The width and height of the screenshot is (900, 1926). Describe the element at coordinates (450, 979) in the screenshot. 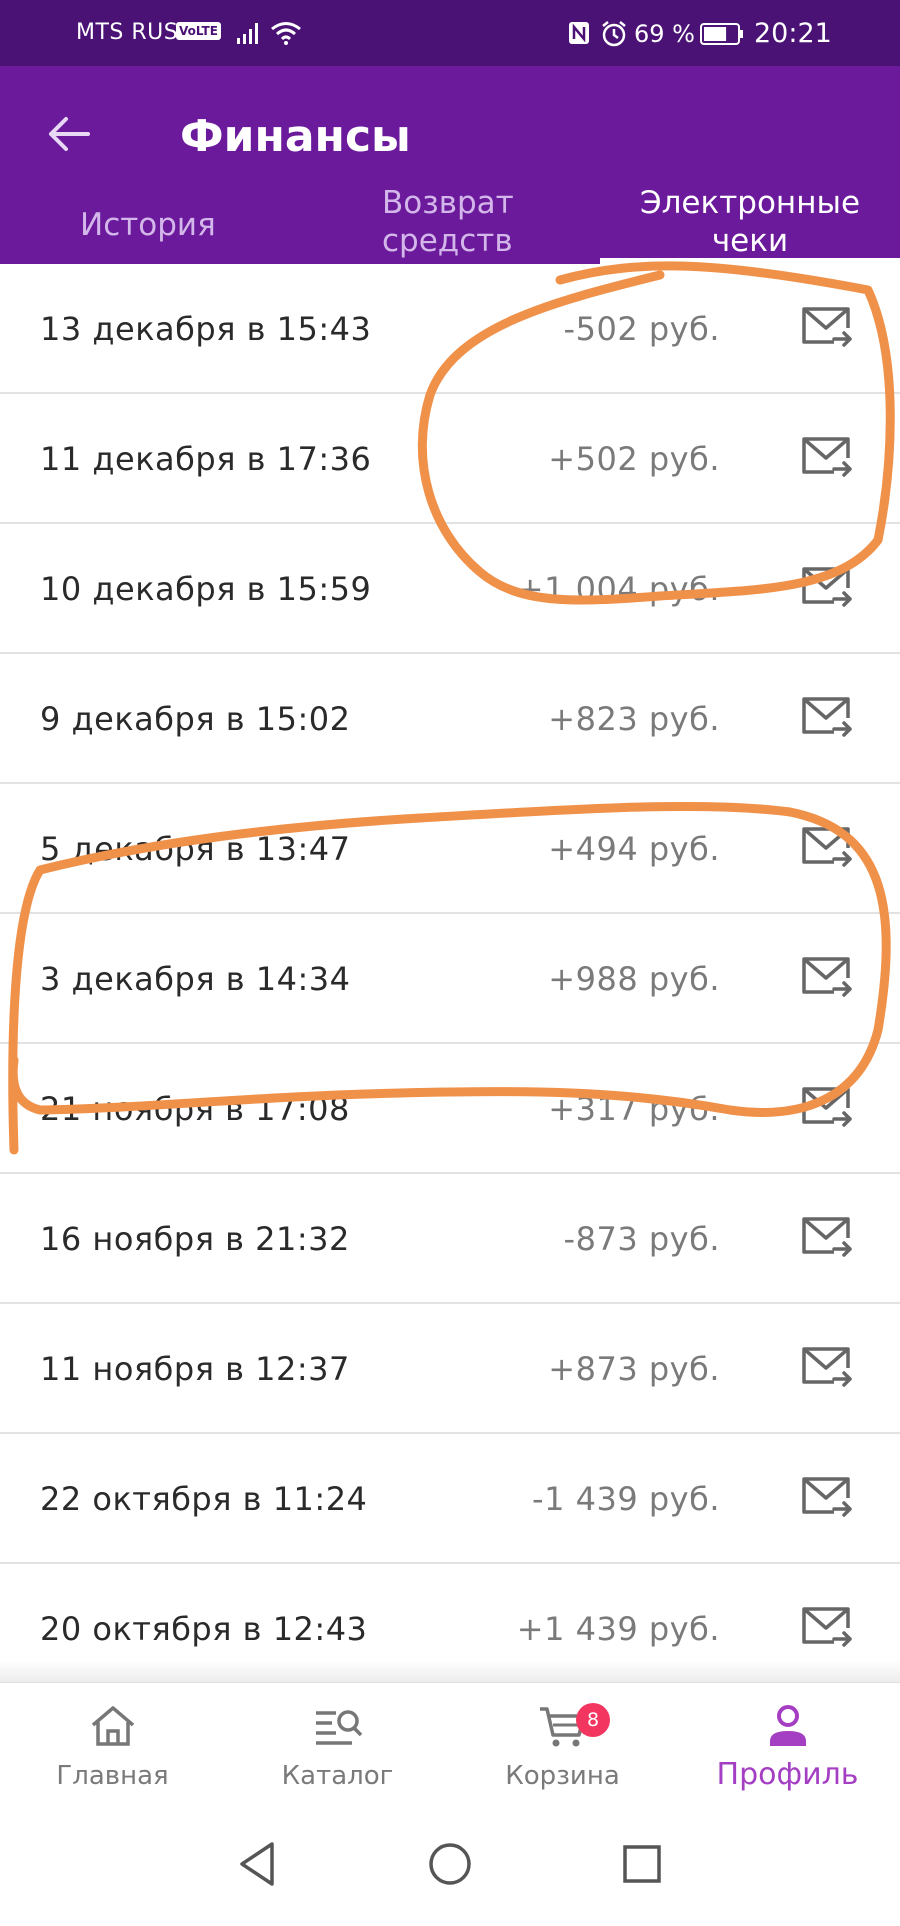

I see `receipt-row: 3 декабря в 14:34 +988 руб.` at that location.